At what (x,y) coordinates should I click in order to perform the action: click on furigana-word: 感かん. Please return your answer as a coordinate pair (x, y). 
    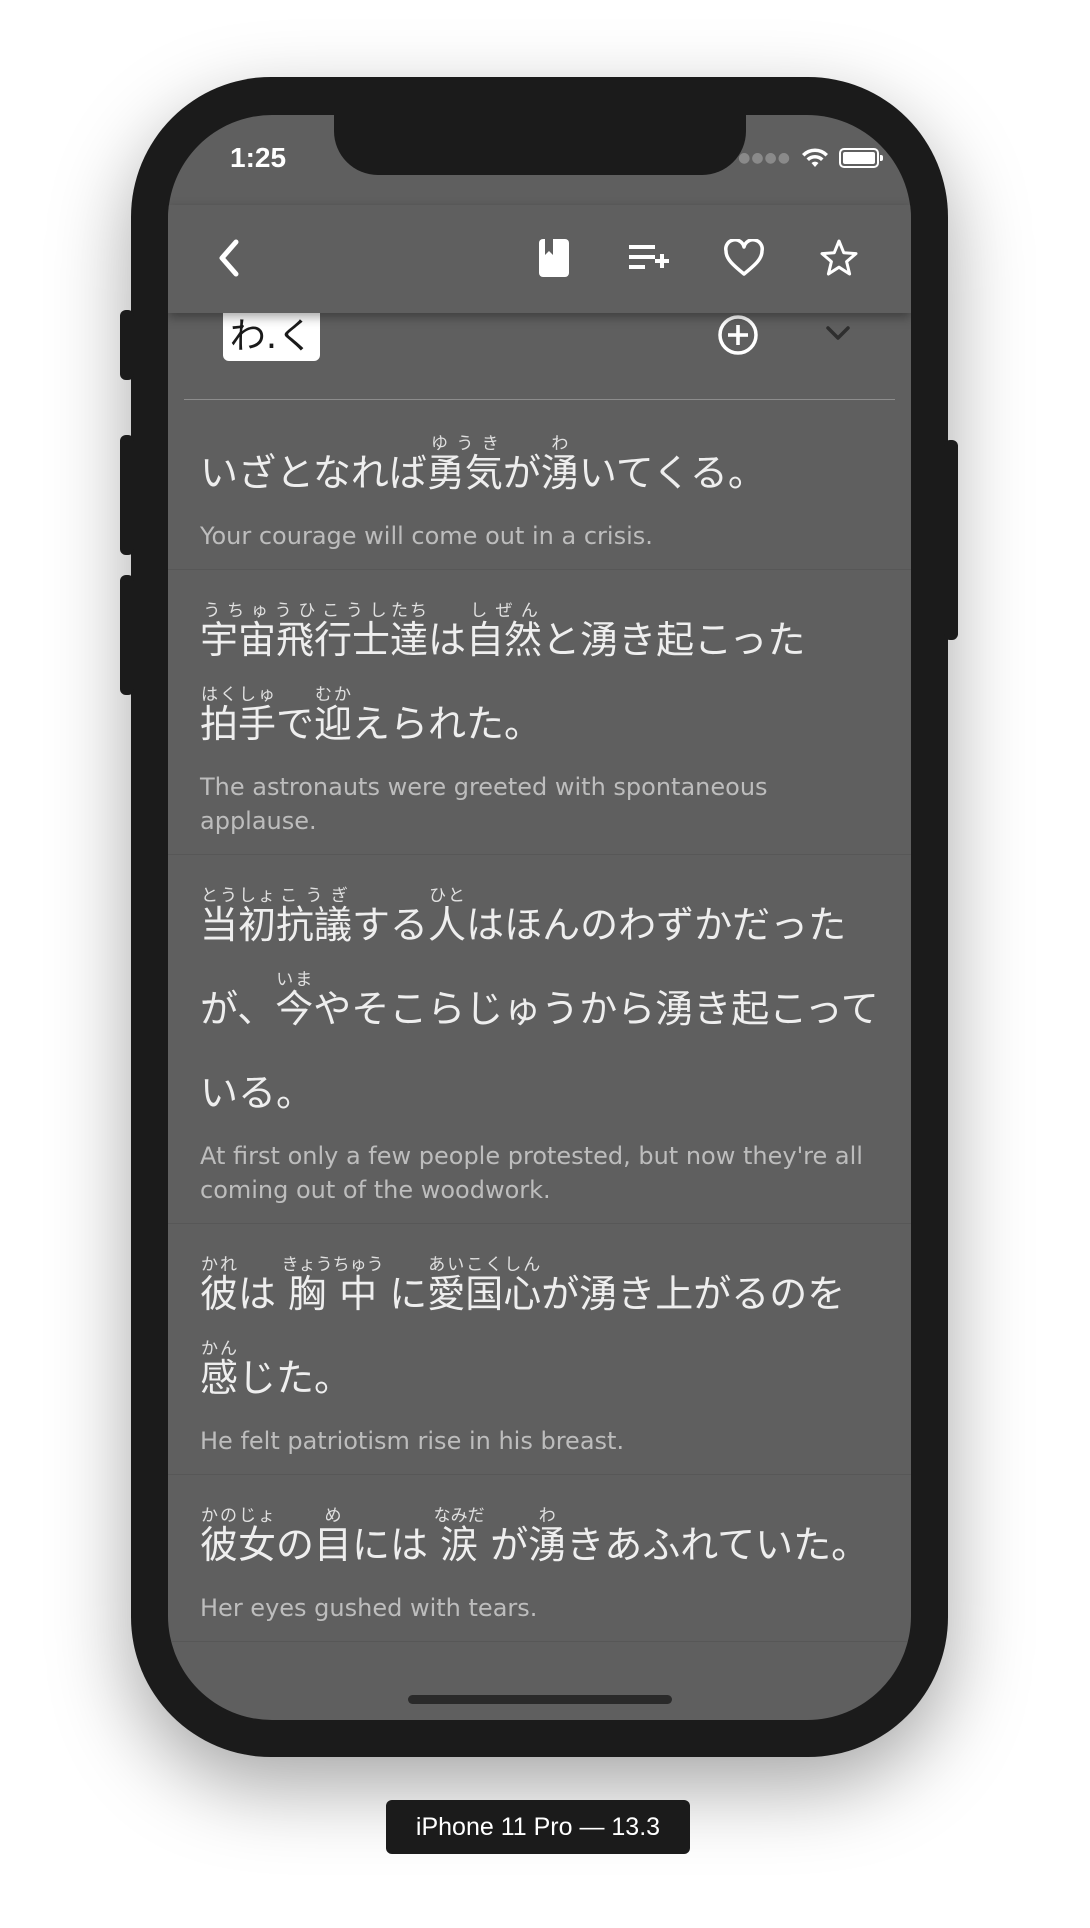
    Looking at the image, I should click on (219, 1369).